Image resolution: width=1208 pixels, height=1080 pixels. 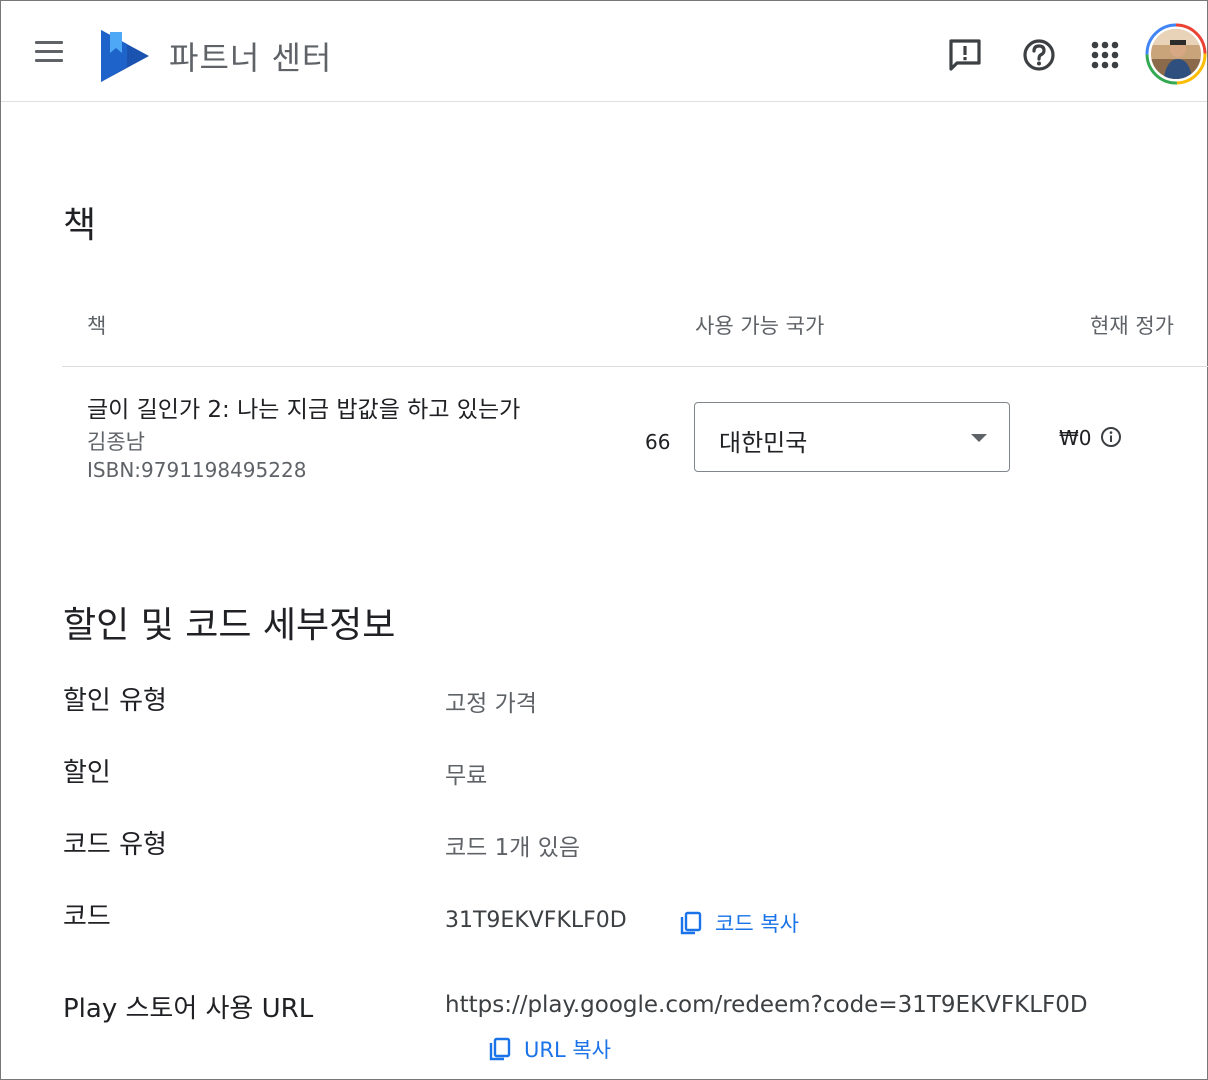 I want to click on code-type-label: 코드 유형, so click(x=115, y=845).